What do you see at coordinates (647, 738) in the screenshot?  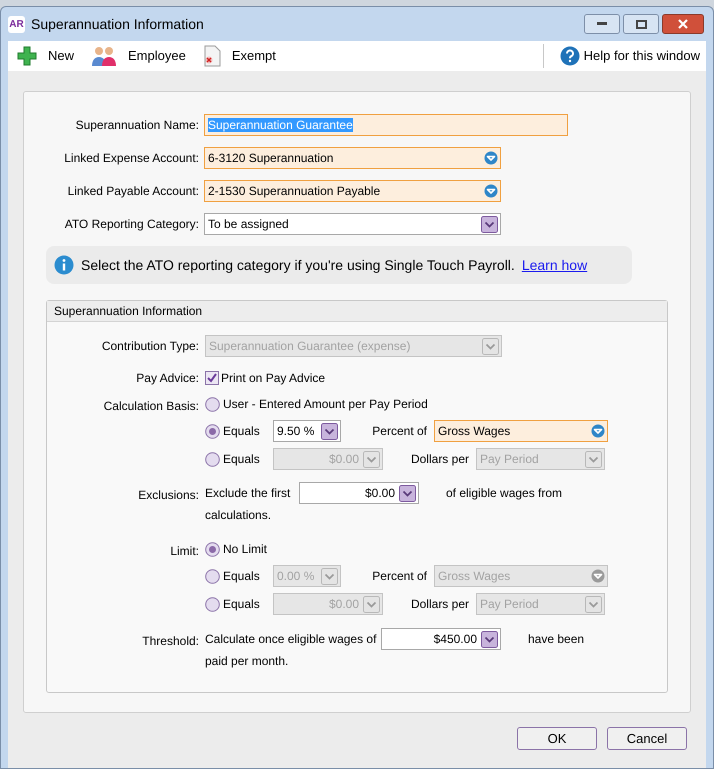 I see `dialog-button: Cancel` at bounding box center [647, 738].